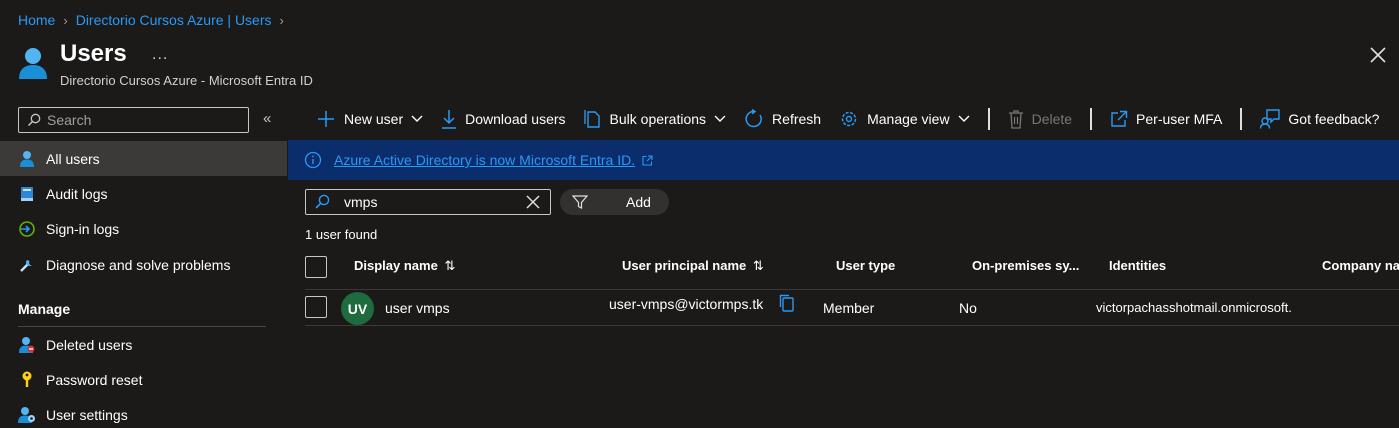  What do you see at coordinates (849, 308) in the screenshot?
I see `user-type-value: Member` at bounding box center [849, 308].